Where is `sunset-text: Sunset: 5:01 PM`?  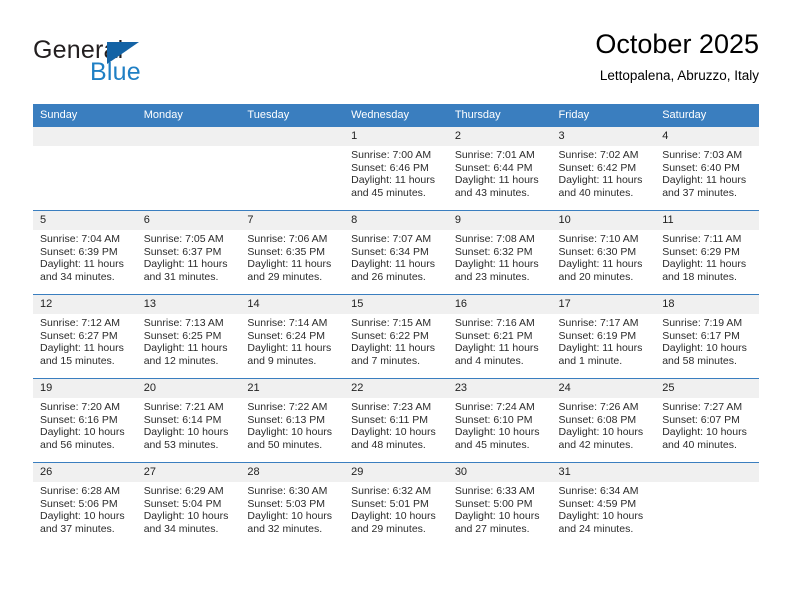
sunset-text: Sunset: 5:01 PM is located at coordinates (390, 503).